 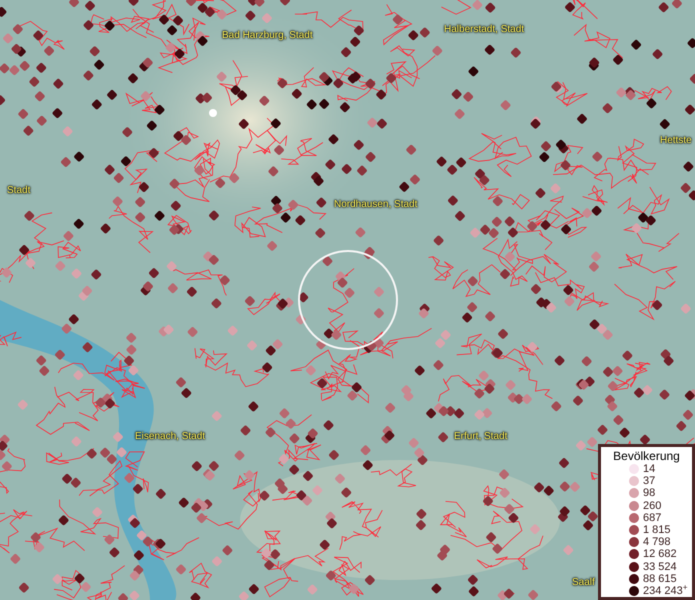 What do you see at coordinates (18, 191) in the screenshot?
I see `place-label: Stadt` at bounding box center [18, 191].